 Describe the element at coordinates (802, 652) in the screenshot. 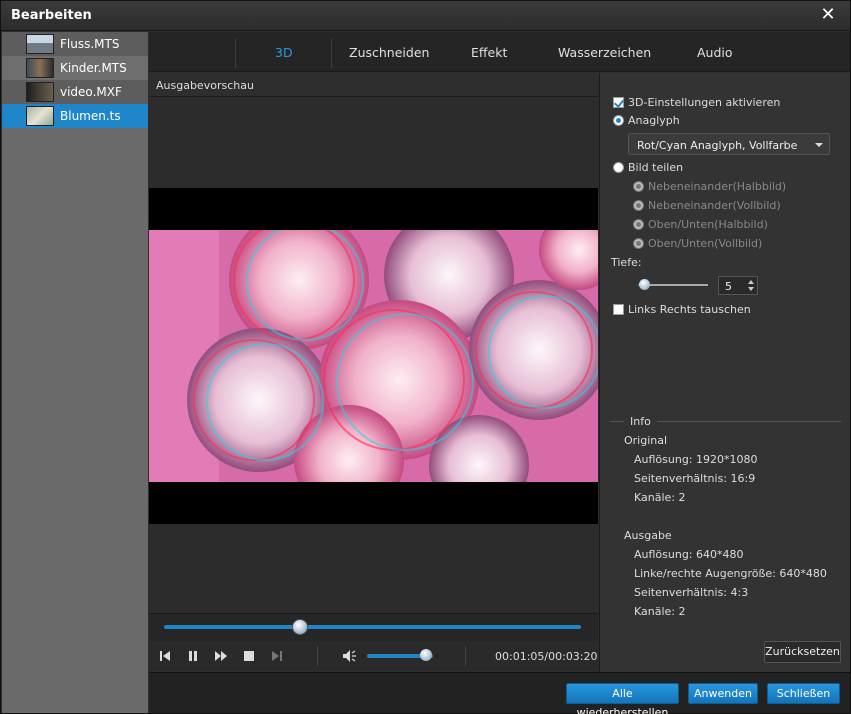

I see `reset-button: Zurücksetzen` at that location.